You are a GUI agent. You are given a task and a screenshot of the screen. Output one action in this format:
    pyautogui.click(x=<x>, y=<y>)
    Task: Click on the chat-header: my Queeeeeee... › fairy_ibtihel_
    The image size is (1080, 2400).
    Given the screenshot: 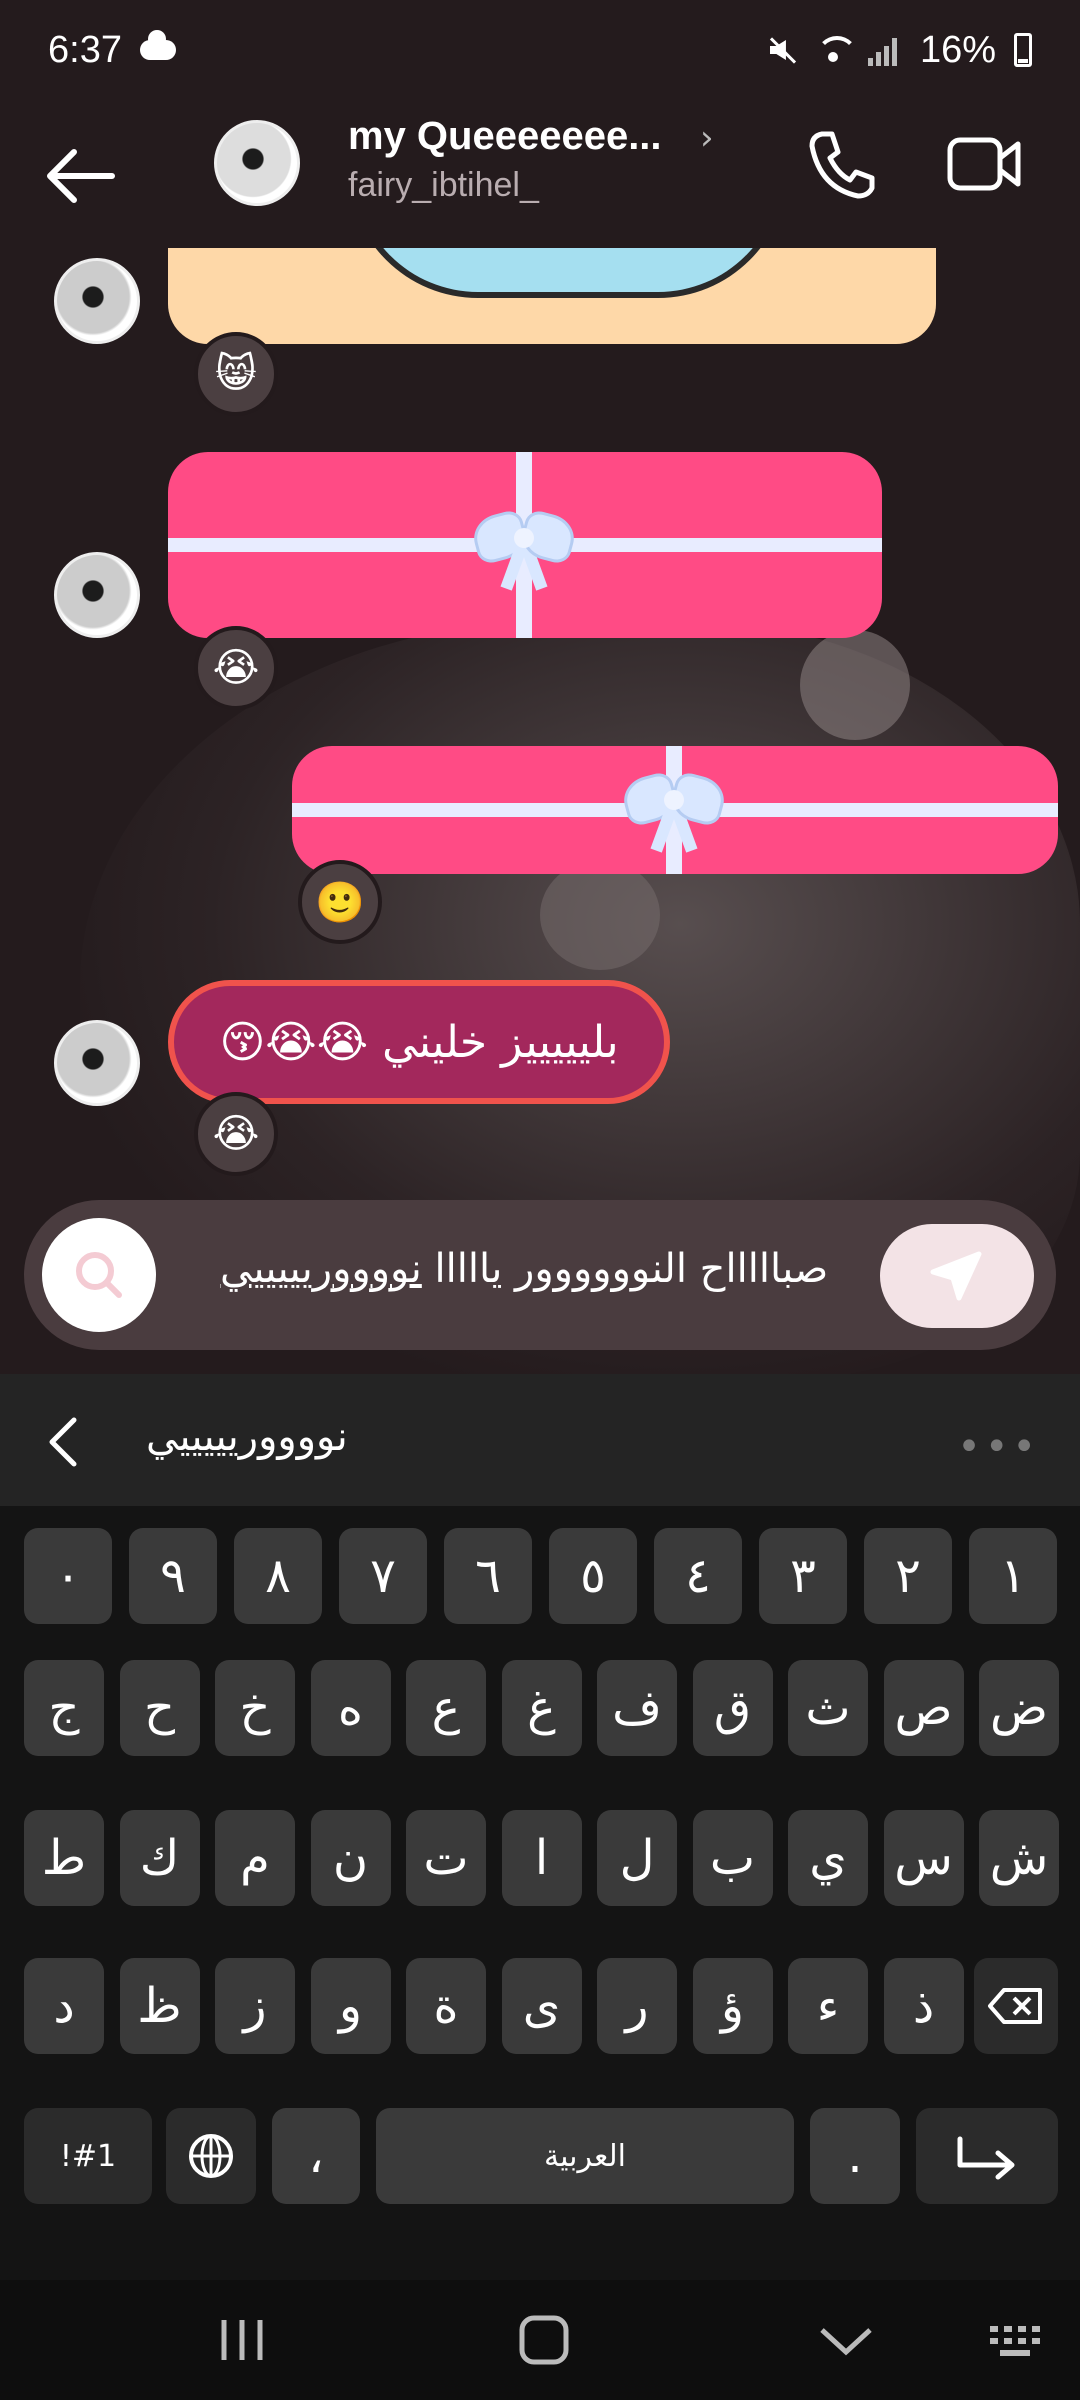 What is the action you would take?
    pyautogui.click(x=540, y=174)
    